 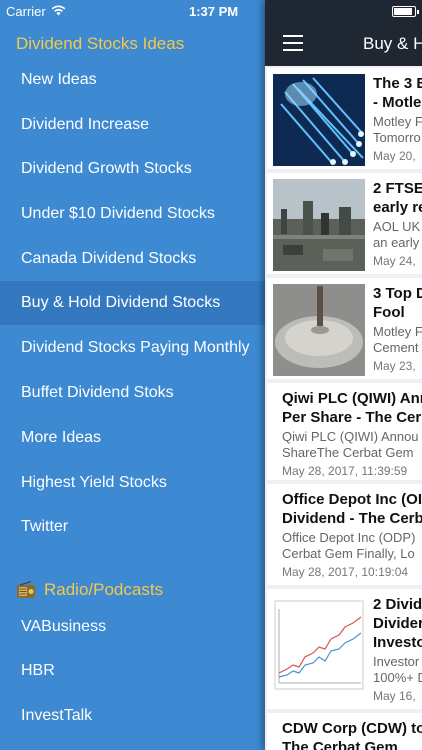 What do you see at coordinates (132, 438) in the screenshot?
I see `menu-item-more-ideas: More Ideas` at bounding box center [132, 438].